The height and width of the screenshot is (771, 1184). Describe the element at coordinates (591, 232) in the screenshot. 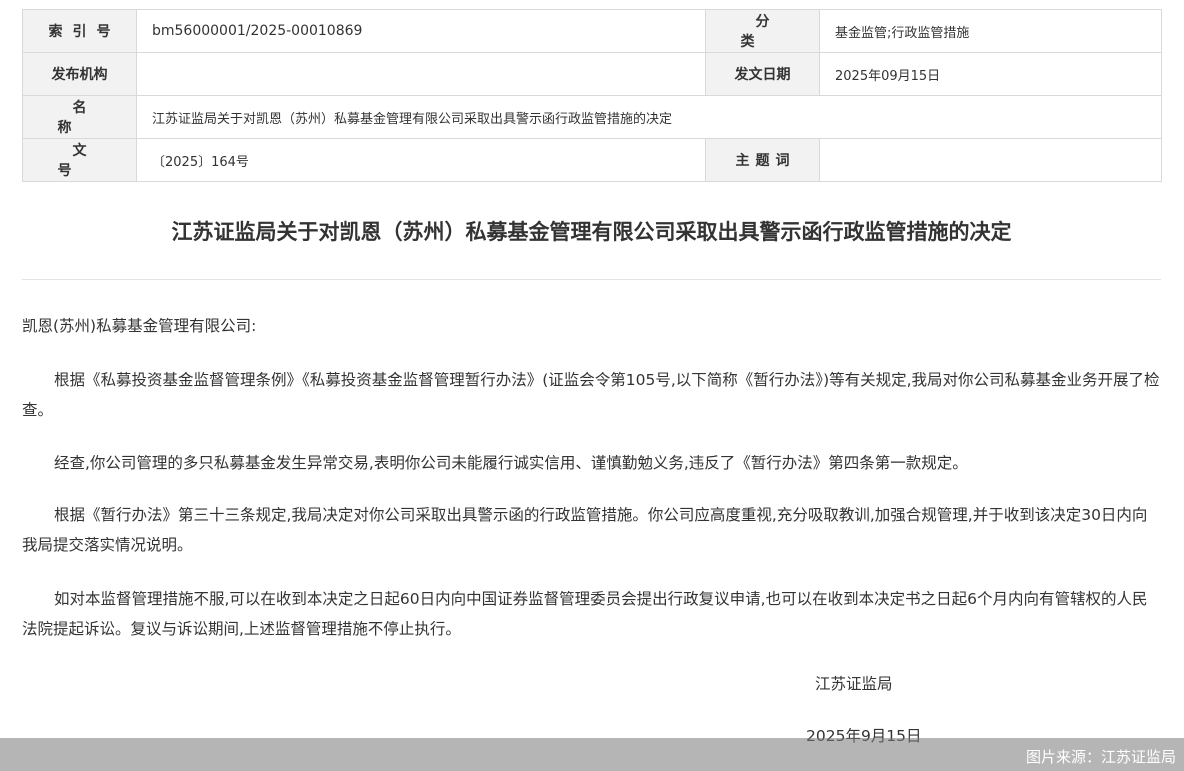

I see `document-title: 江苏证监局关于对凯恩（苏州）私募基金管理有限公司采取出具警示函行政监管措施的决定` at that location.